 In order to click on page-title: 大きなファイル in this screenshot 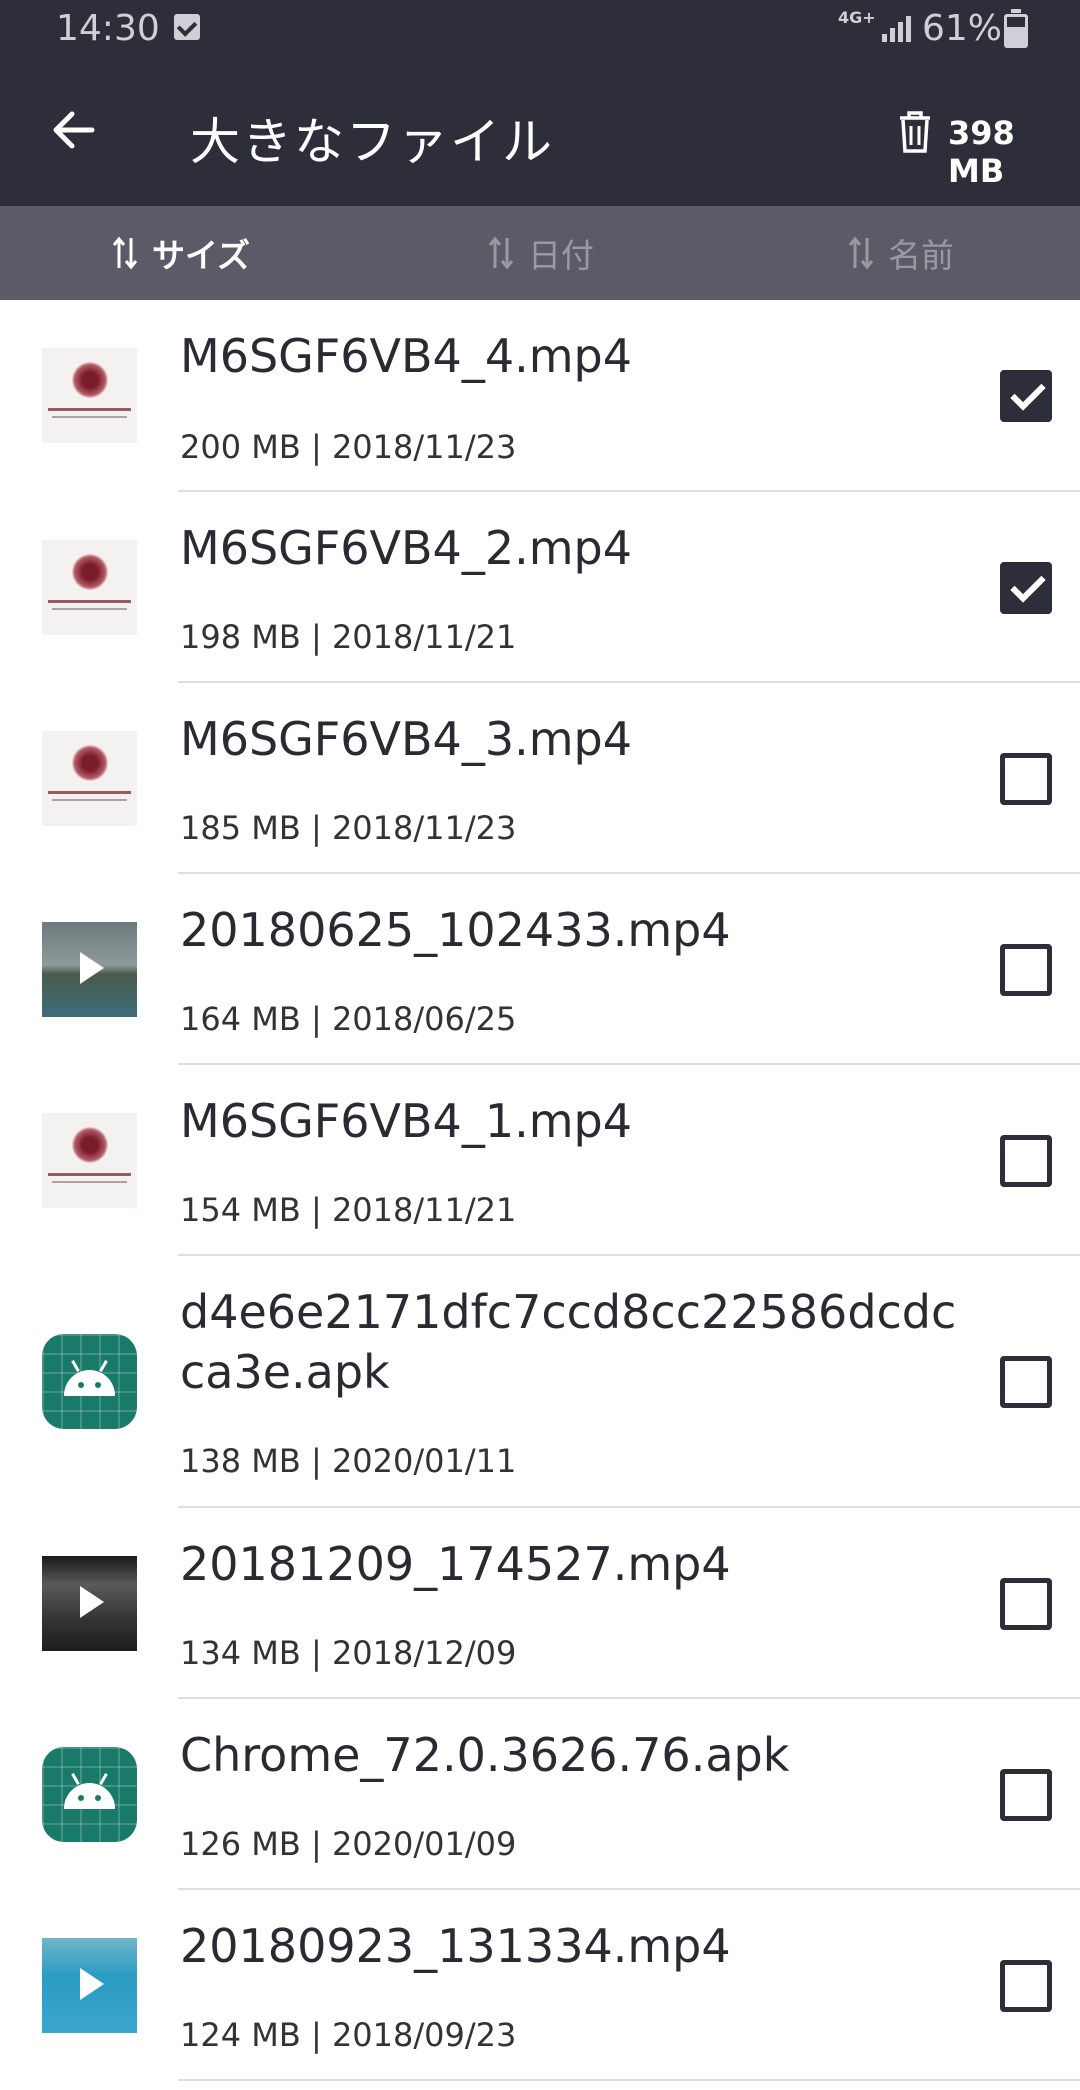, I will do `click(372, 142)`.